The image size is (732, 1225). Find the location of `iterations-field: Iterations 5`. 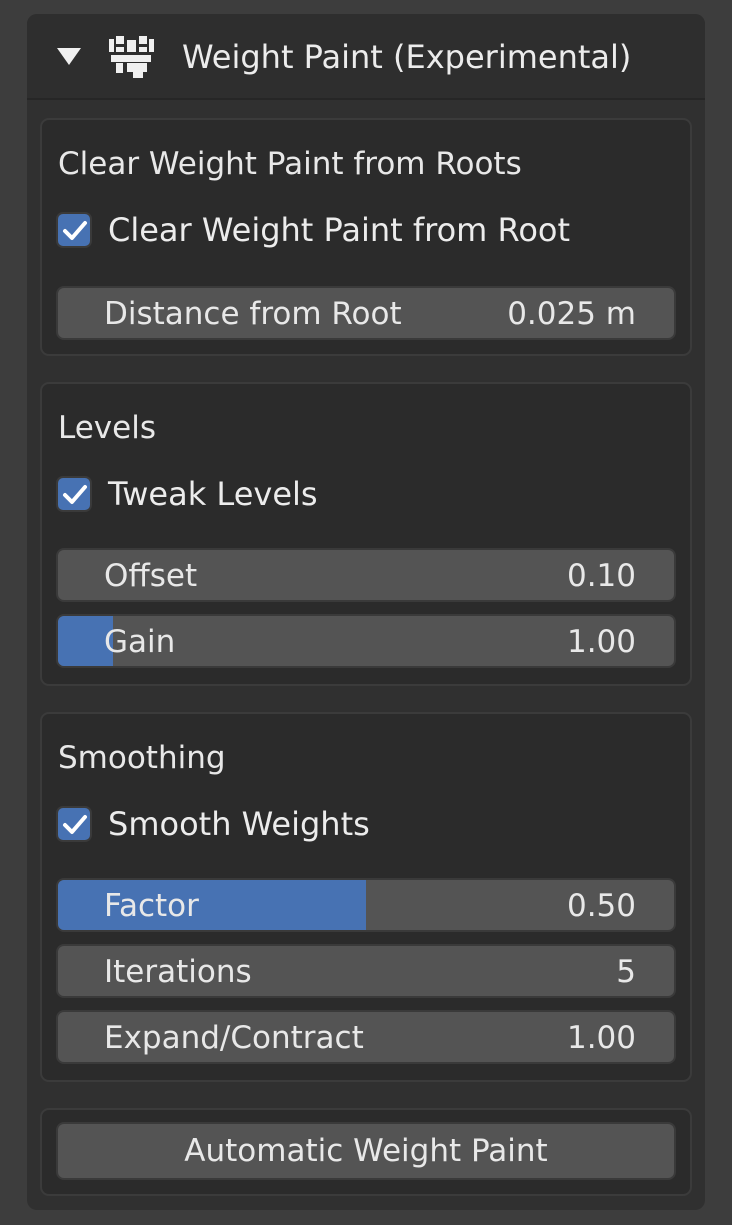

iterations-field: Iterations 5 is located at coordinates (366, 971).